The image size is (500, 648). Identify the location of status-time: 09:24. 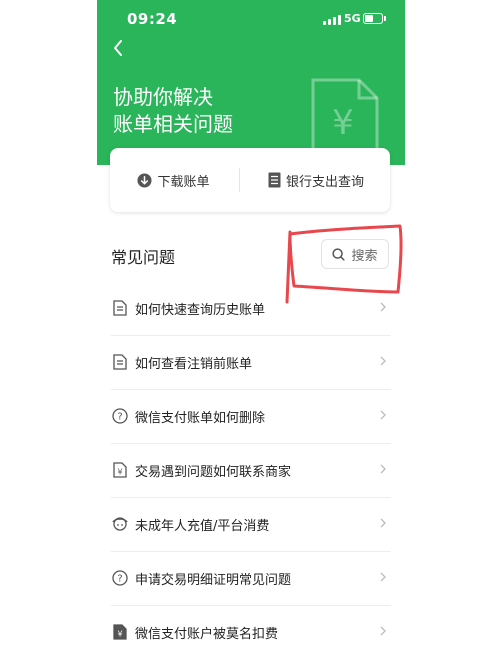
(152, 19).